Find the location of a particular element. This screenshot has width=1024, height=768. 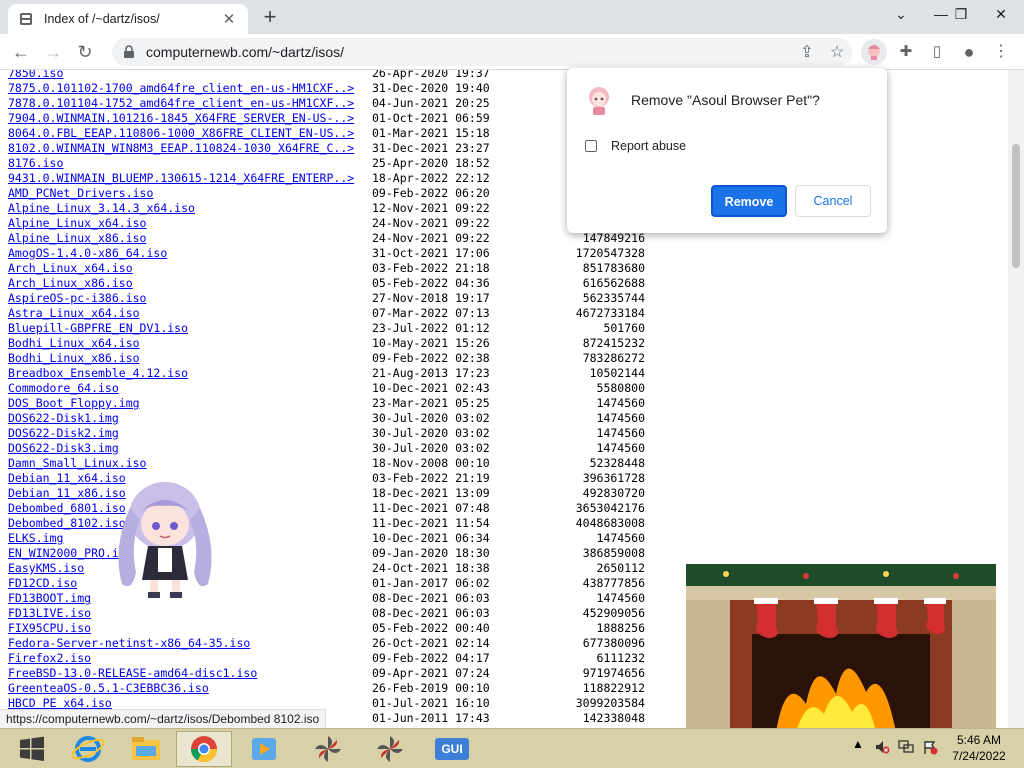

file-link: Astra_Linux_x64.iso is located at coordinates (74, 313).